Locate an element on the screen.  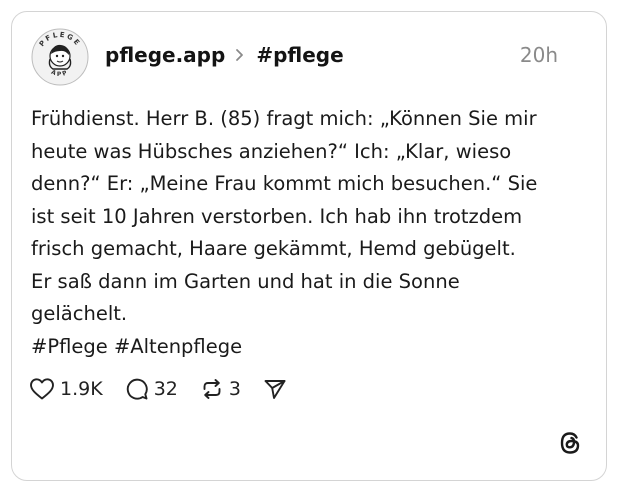
avatar: PFLEGE APP is located at coordinates (60, 57).